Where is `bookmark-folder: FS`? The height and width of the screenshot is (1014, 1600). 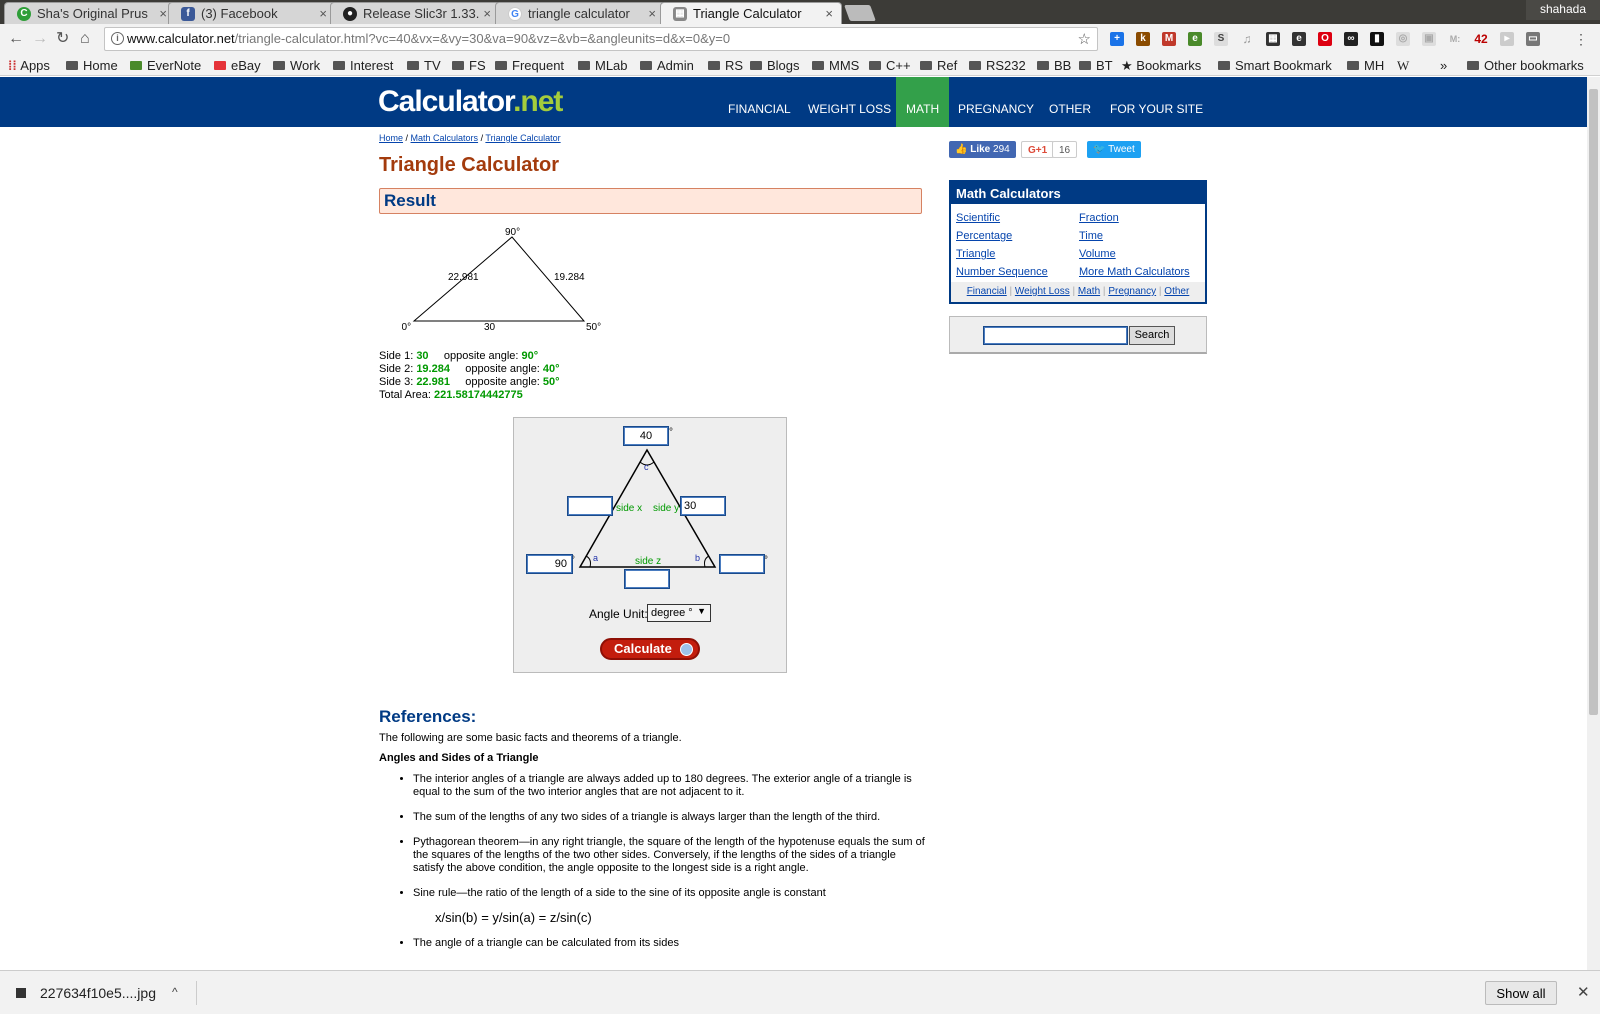
bookmark-folder: FS is located at coordinates (469, 65).